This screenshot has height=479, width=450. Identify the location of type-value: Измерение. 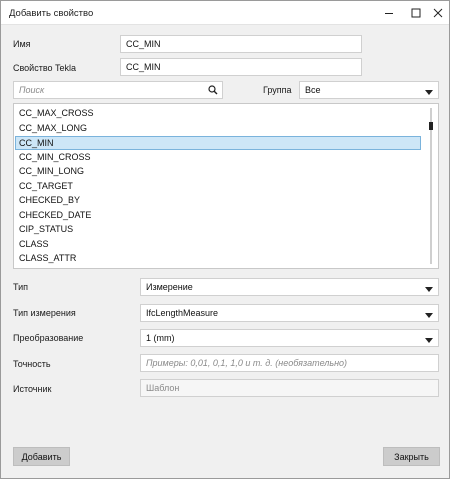
(169, 287).